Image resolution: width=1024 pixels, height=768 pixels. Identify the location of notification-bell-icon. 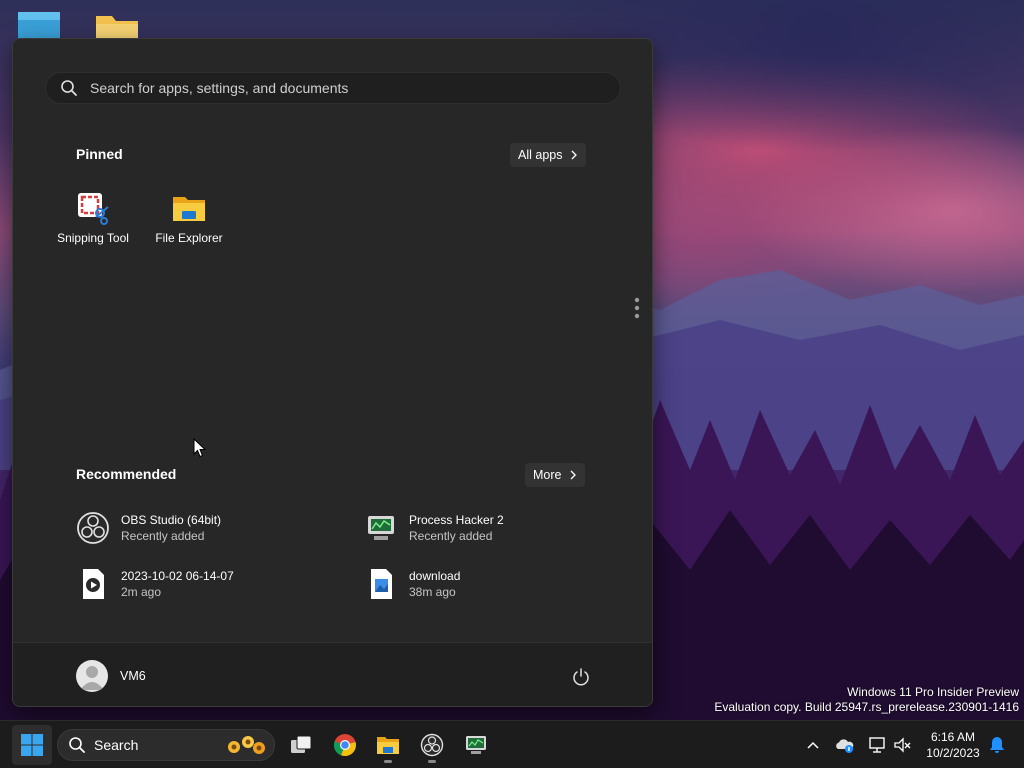
(997, 745).